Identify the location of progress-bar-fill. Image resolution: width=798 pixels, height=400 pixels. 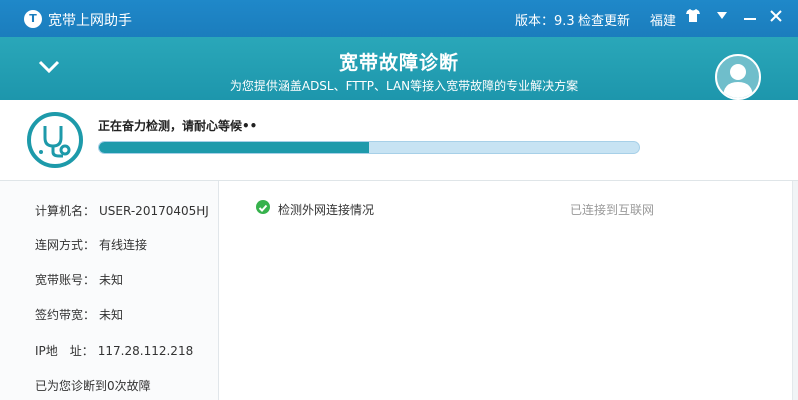
(234, 147).